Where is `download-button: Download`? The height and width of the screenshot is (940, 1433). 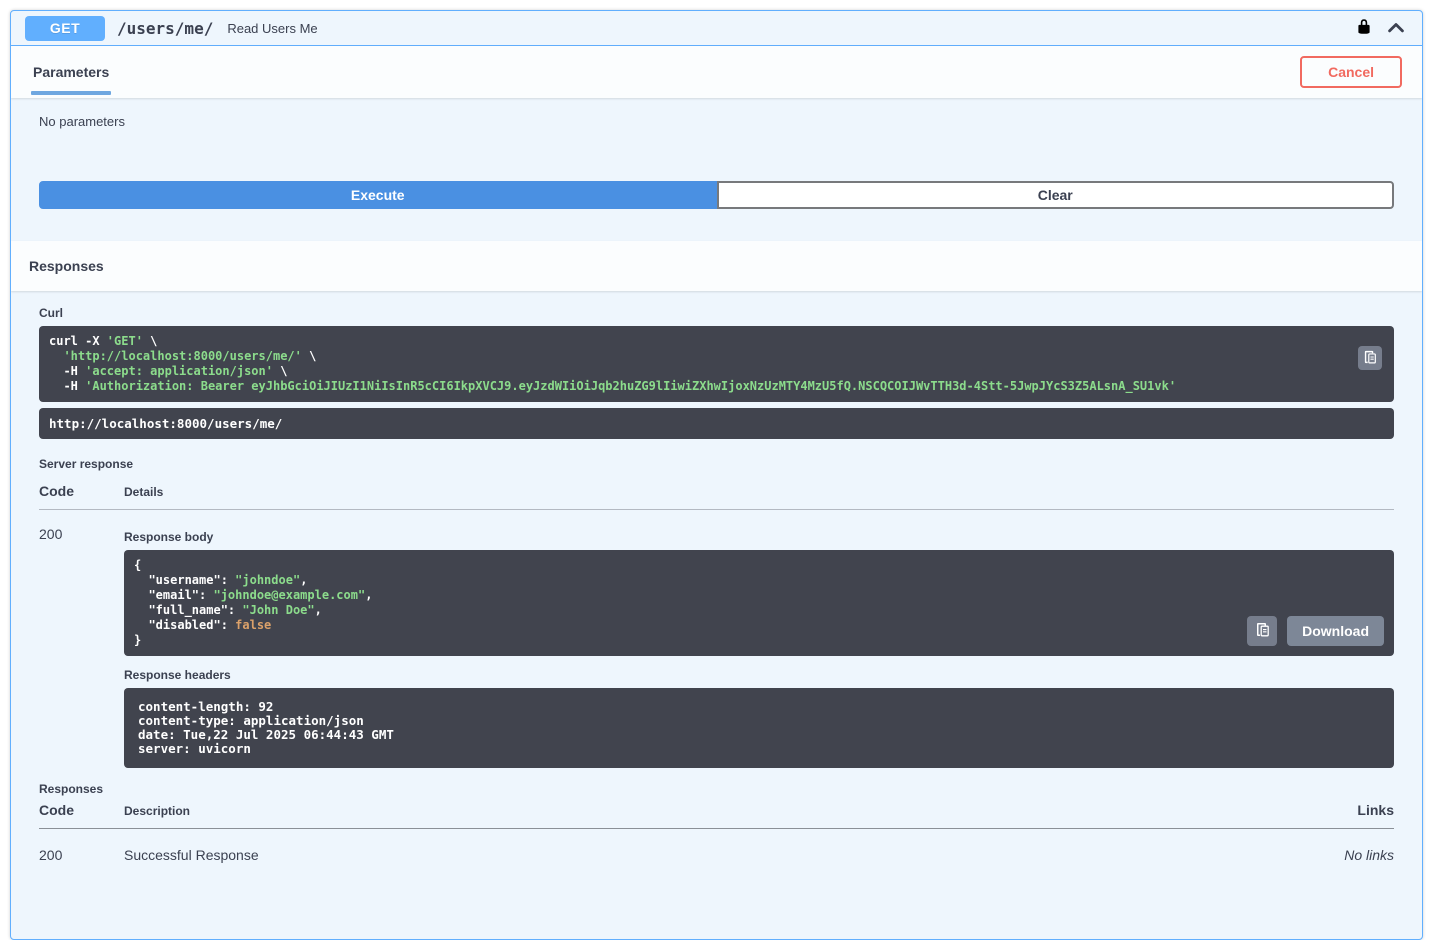
download-button: Download is located at coordinates (1335, 631).